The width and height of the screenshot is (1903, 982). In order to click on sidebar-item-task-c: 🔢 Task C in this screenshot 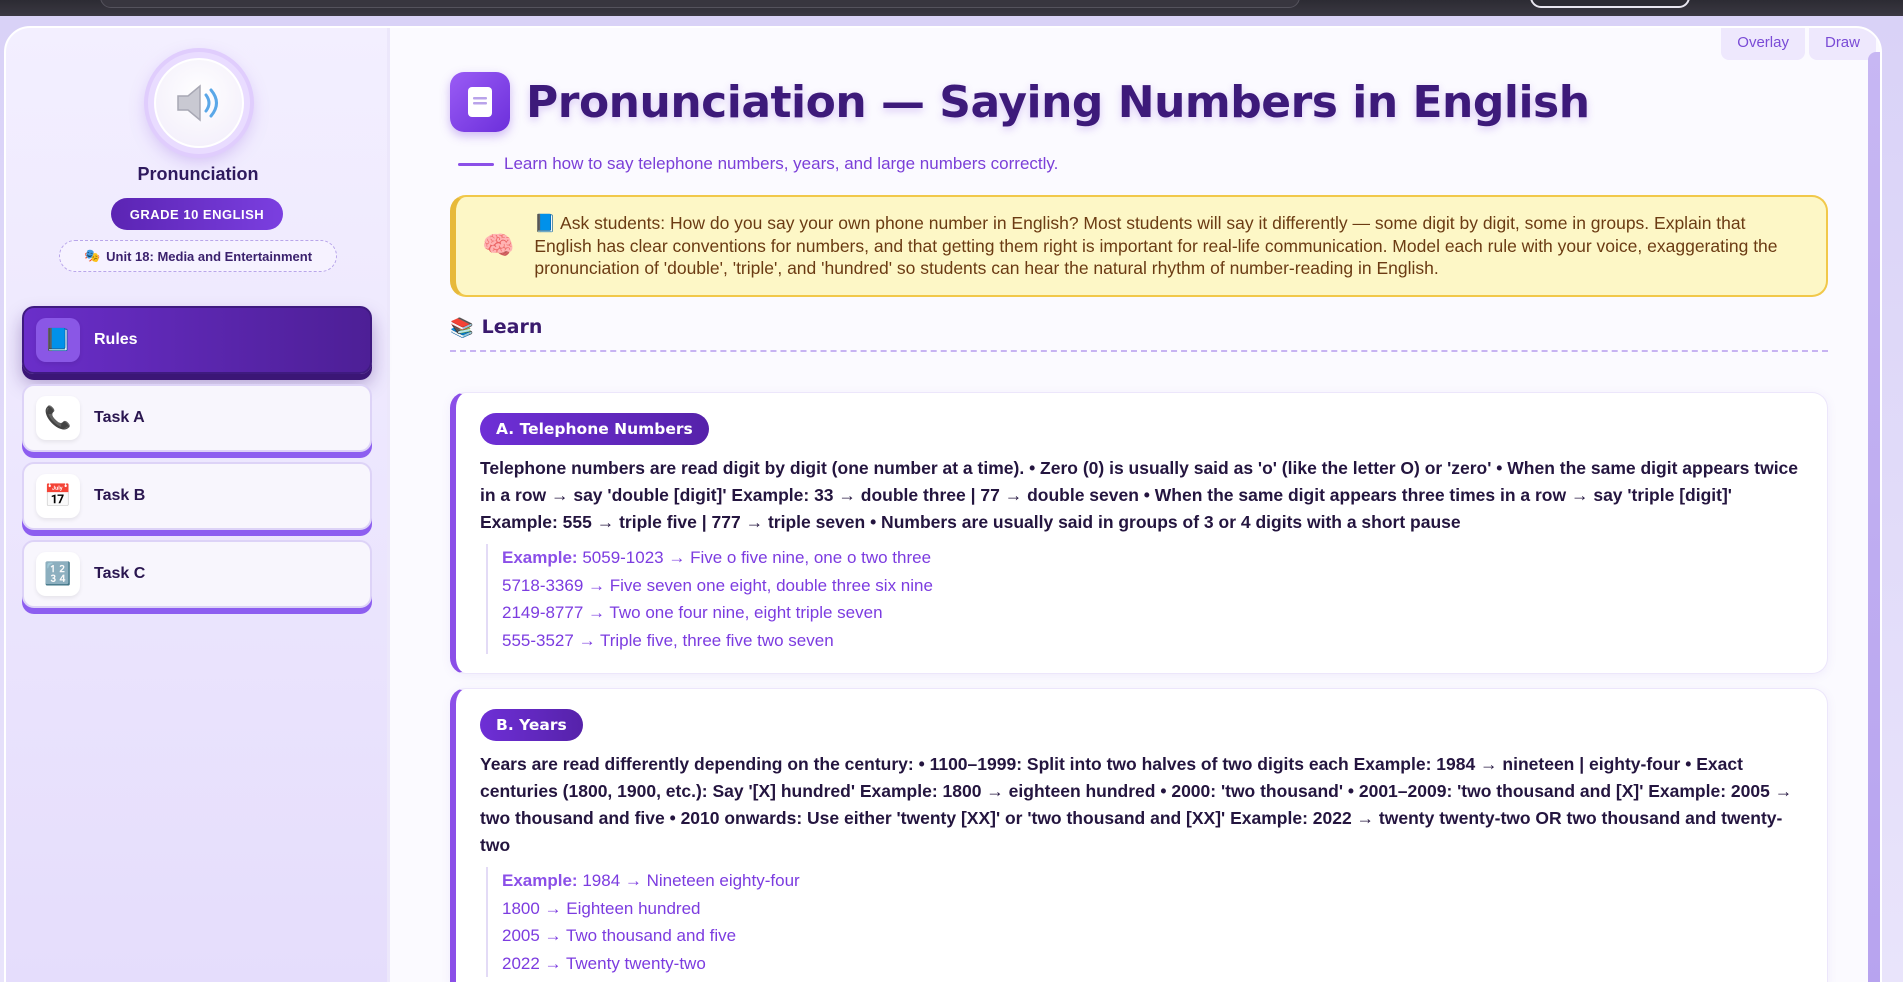, I will do `click(197, 574)`.